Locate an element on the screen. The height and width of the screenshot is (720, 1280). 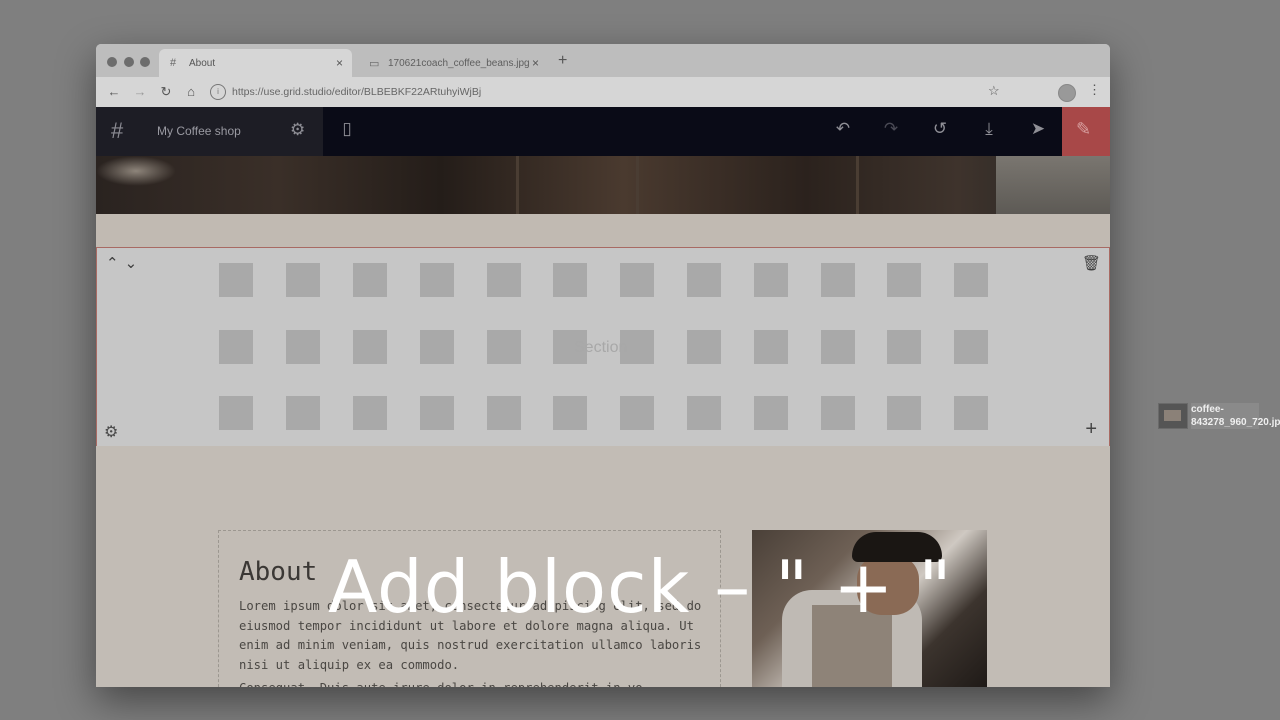
redo-icon: ↷ is located at coordinates (891, 129).